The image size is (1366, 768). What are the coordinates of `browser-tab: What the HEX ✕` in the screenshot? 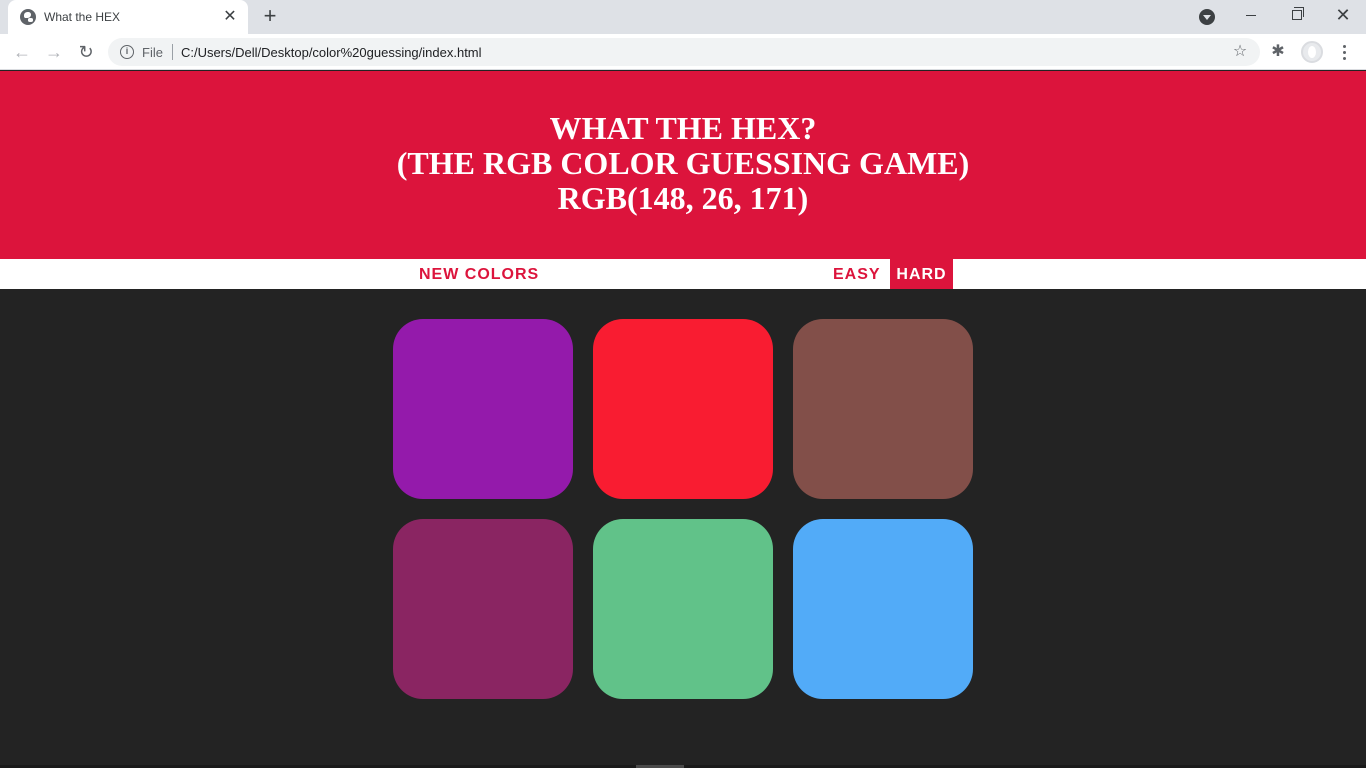 It's located at (128, 17).